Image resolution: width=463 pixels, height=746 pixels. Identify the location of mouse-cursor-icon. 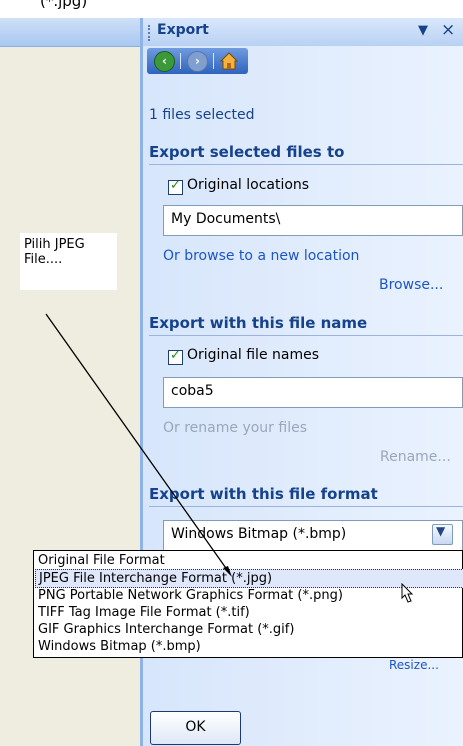
(407, 592).